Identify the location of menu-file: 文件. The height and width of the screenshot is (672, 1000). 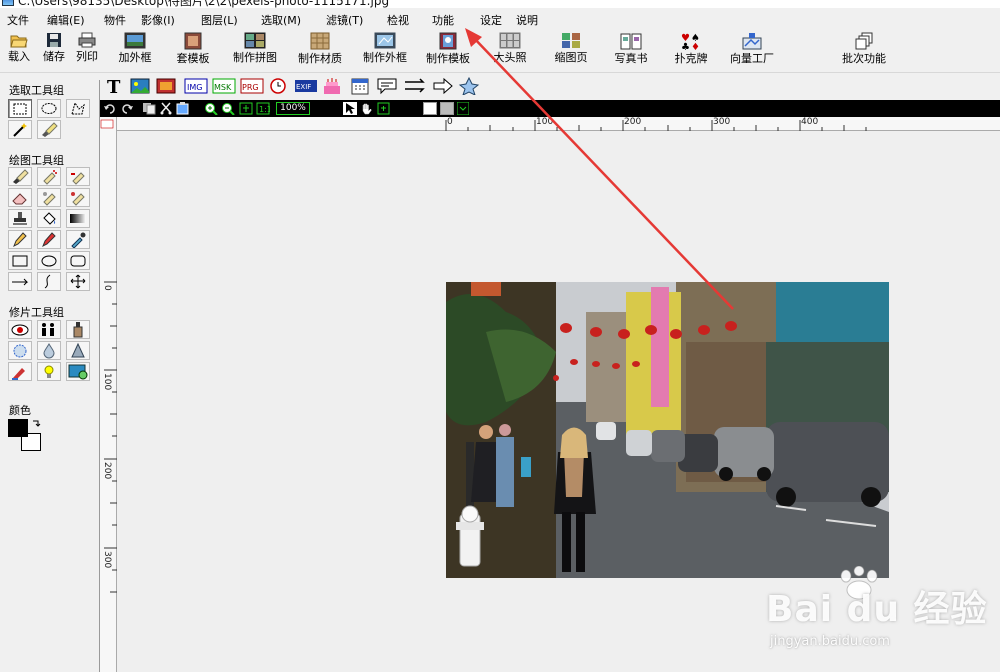
(18, 20).